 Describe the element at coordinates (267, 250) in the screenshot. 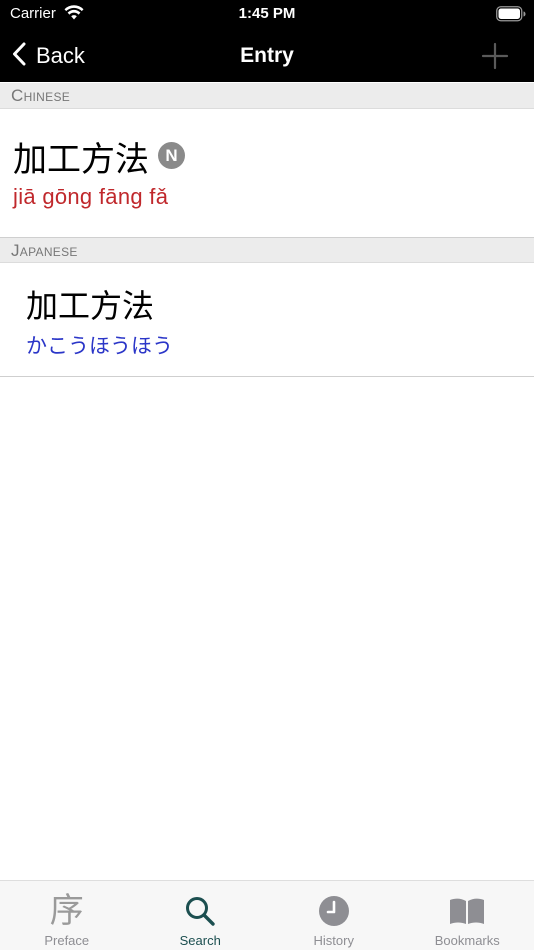

I see `section-header-japanese: Japanese` at that location.